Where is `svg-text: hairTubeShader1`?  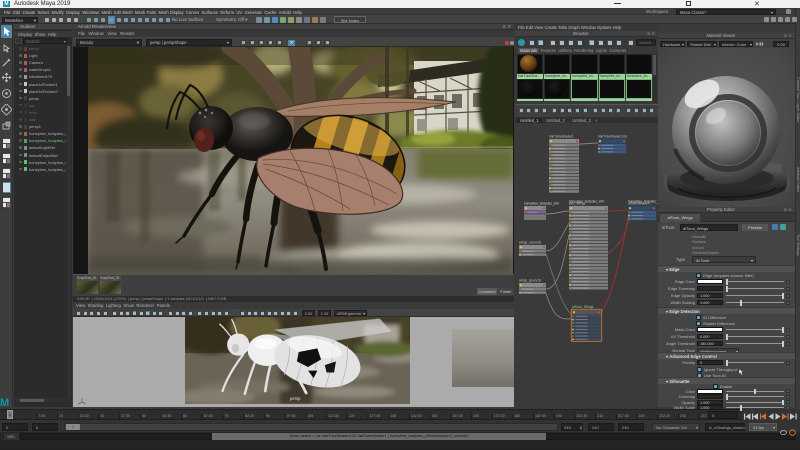
svg-text: hairTubeShader1 is located at coordinates (561, 137).